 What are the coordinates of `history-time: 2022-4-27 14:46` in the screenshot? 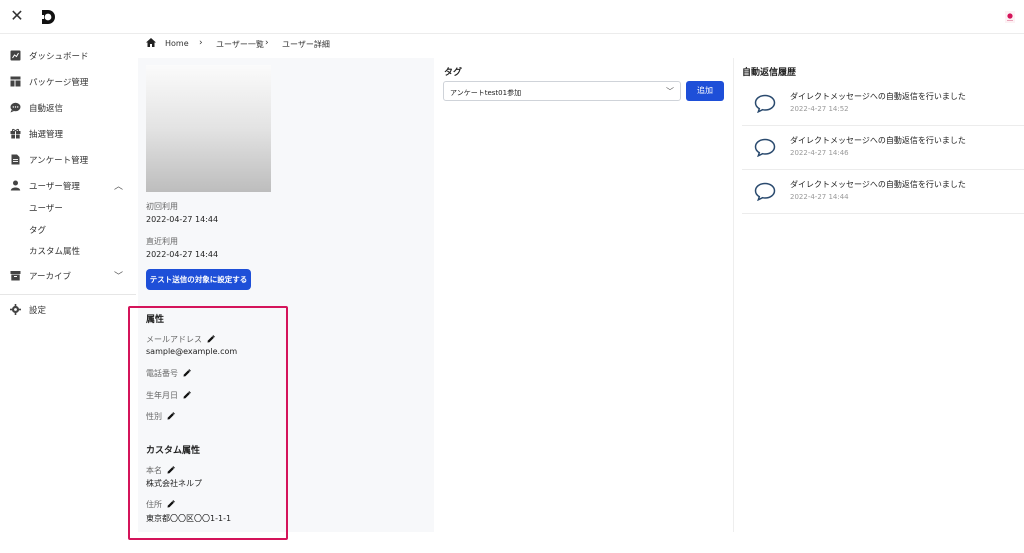 It's located at (819, 153).